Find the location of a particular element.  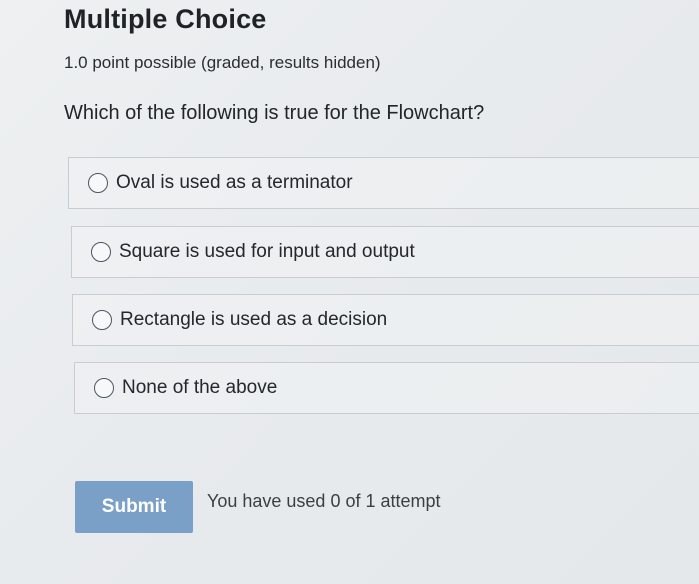

choice-option-1: Oval is used as a terminator is located at coordinates (383, 183).